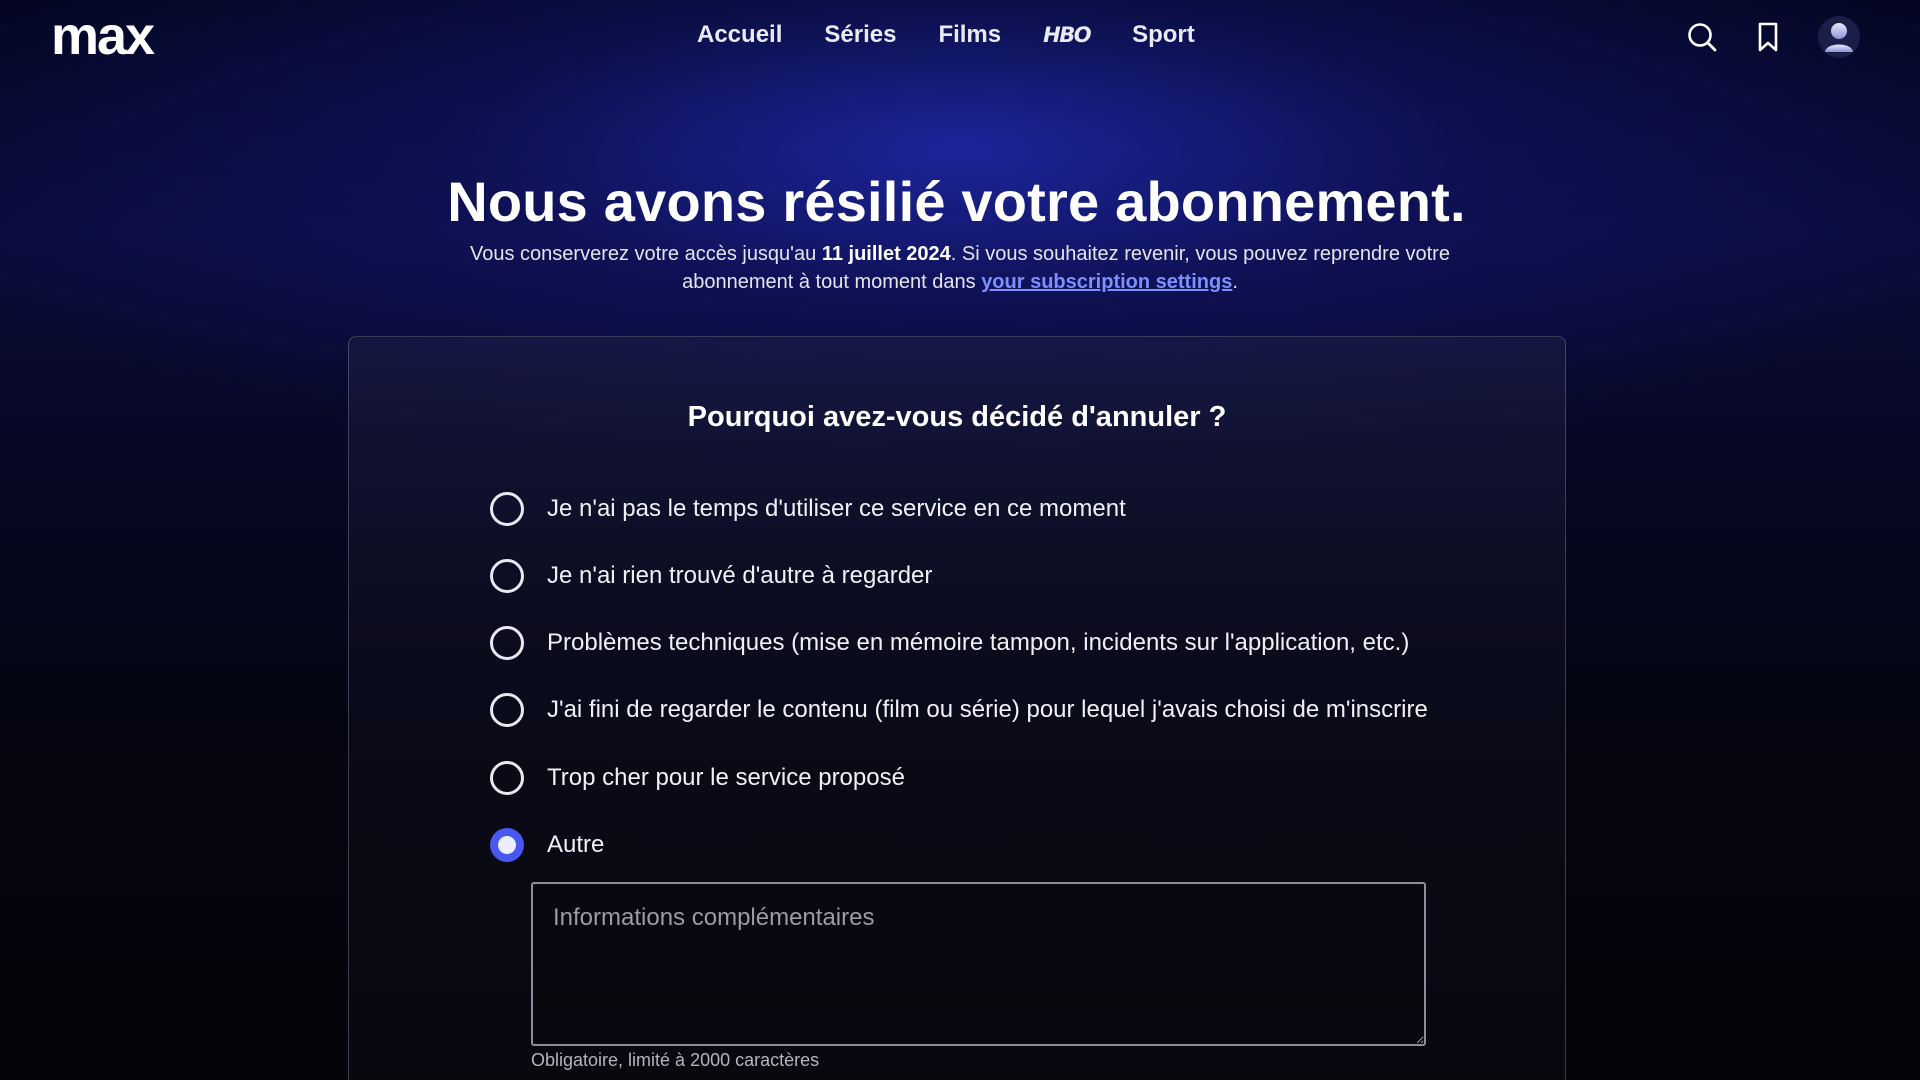 This screenshot has height=1080, width=1920. I want to click on page-title: Nous avons résilié votre abonnement., so click(956, 201).